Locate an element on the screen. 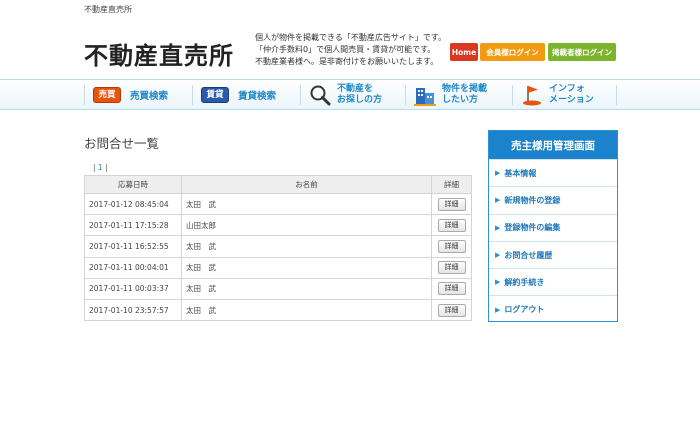 This screenshot has height=444, width=700. nav-information: インフォ メーション is located at coordinates (557, 95).